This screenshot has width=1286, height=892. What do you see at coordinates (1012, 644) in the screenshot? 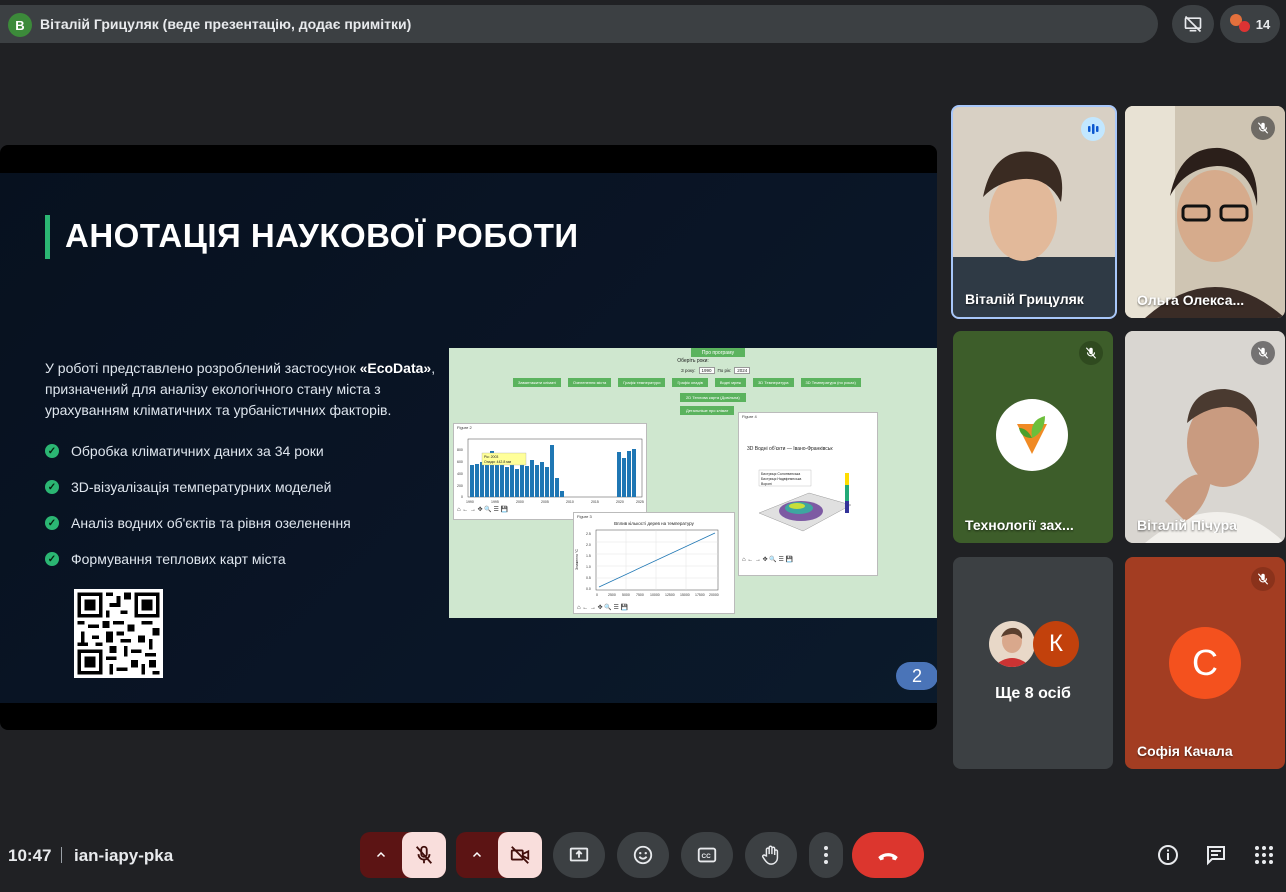
I see `avatar` at bounding box center [1012, 644].